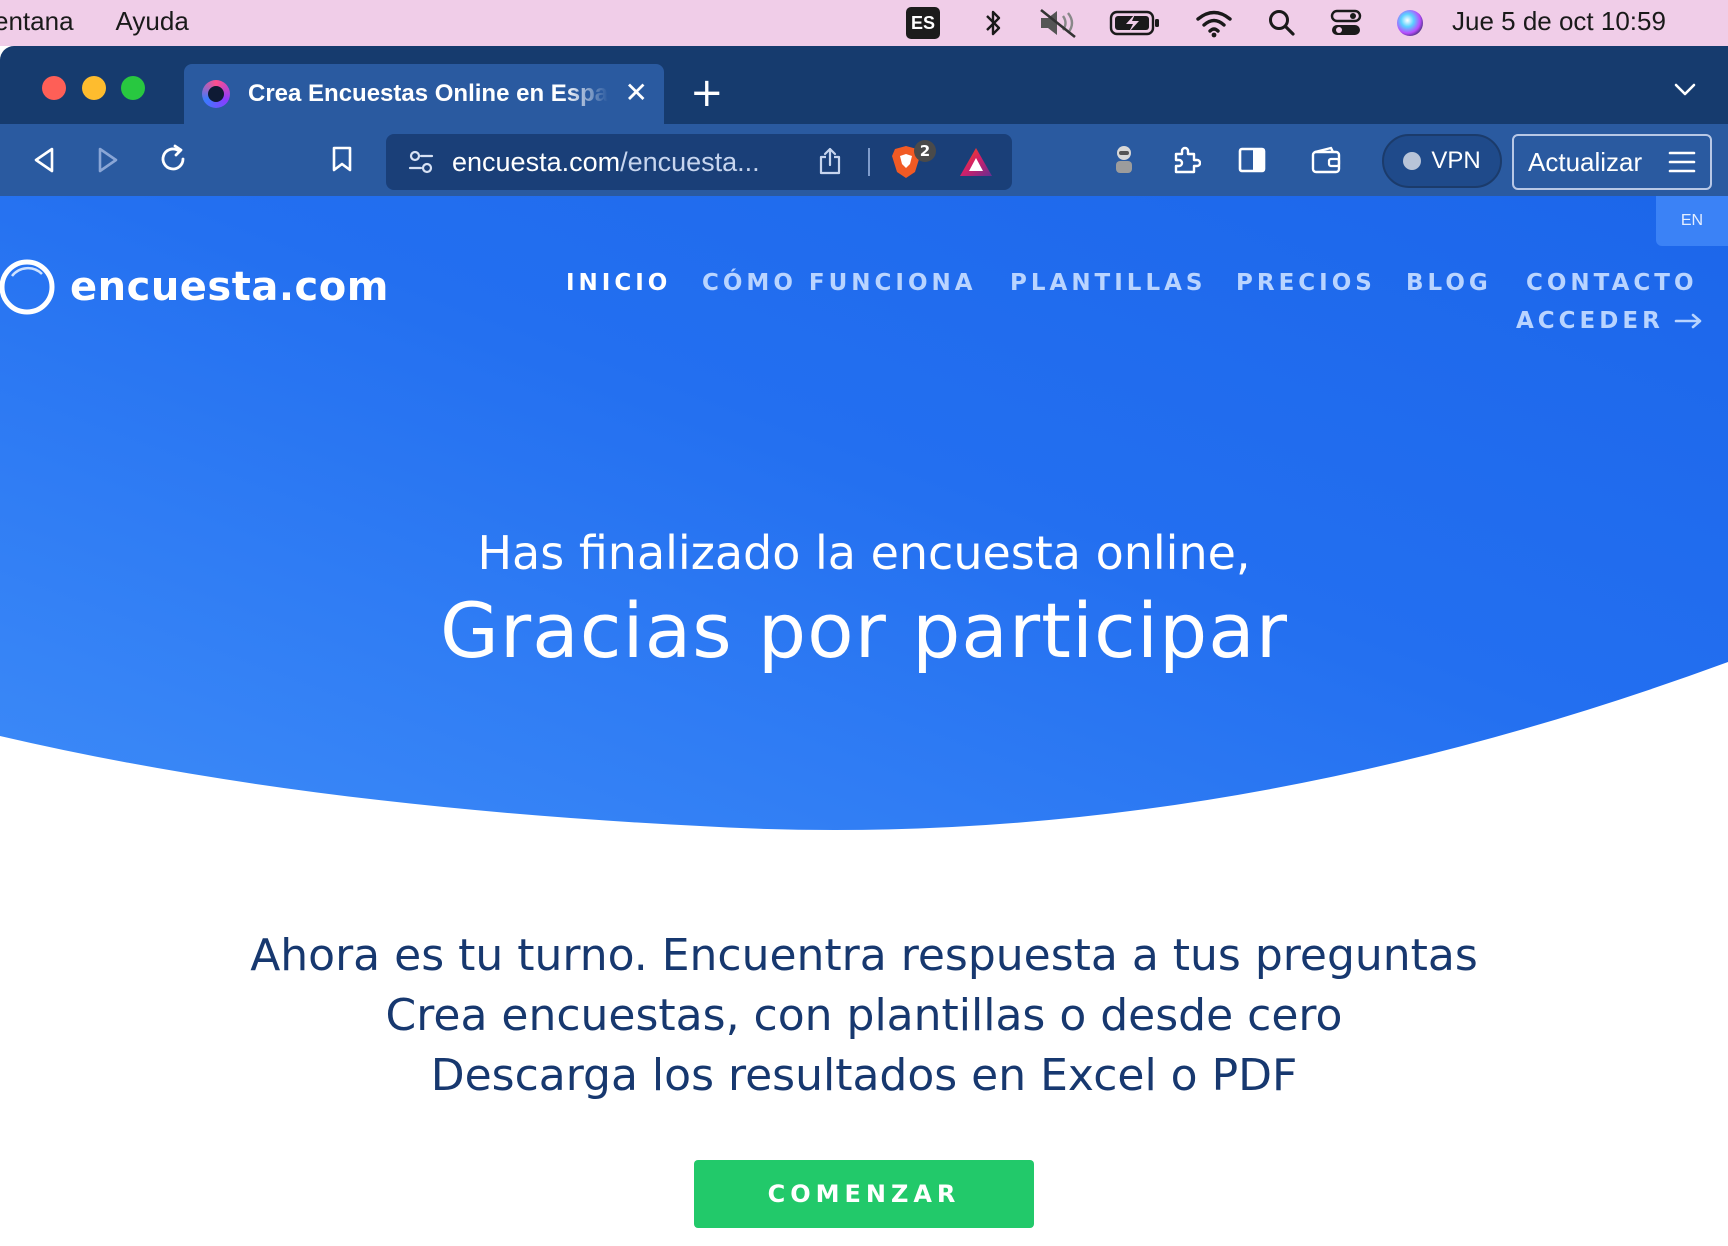 Image resolution: width=1728 pixels, height=1246 pixels. Describe the element at coordinates (1612, 283) in the screenshot. I see `nav-item-contacto: CONTACTO` at that location.